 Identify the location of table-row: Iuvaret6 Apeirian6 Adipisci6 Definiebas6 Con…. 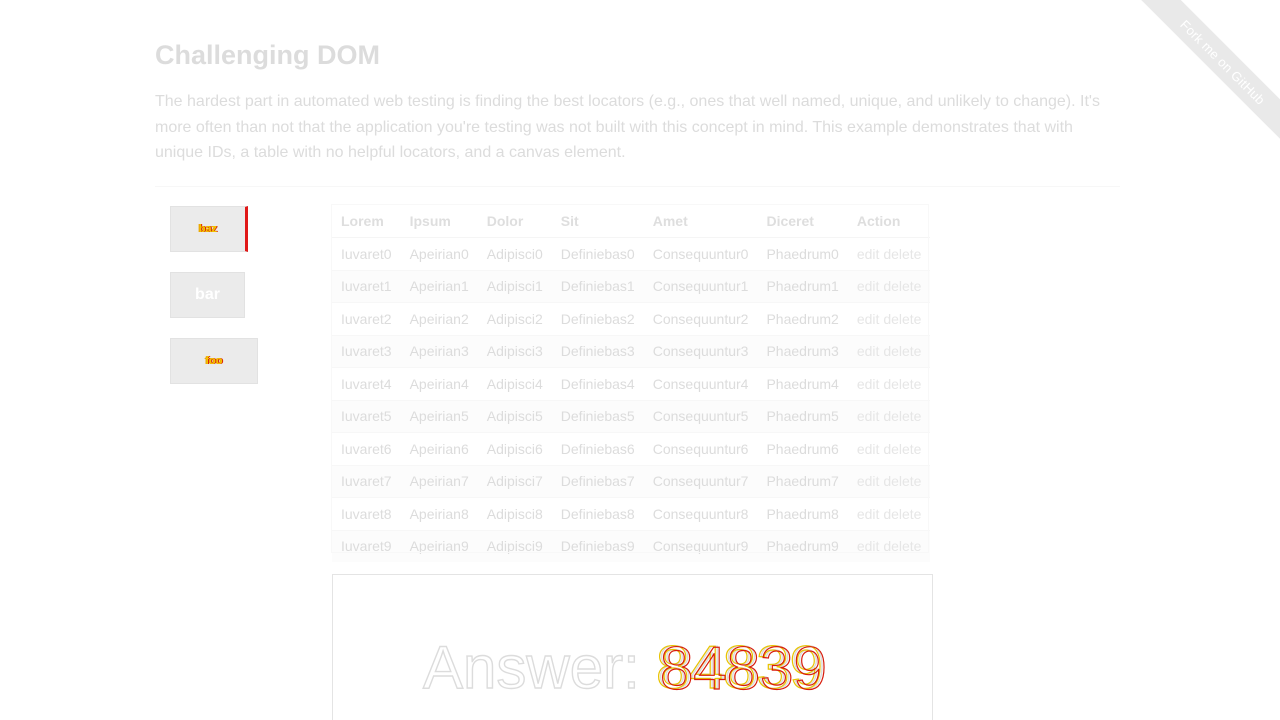
(631, 448).